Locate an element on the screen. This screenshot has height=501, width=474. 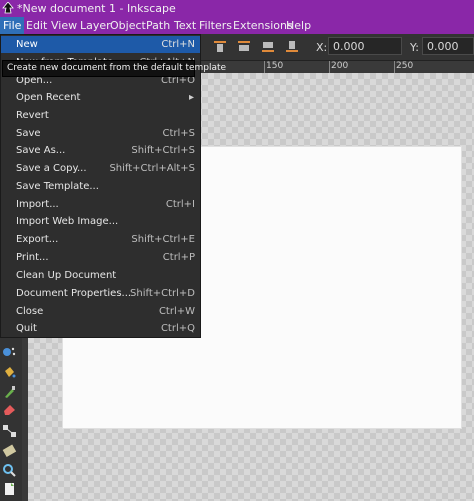
menu-item-document-properties: Document Properties... Shift+Ctrl+D is located at coordinates (100, 293).